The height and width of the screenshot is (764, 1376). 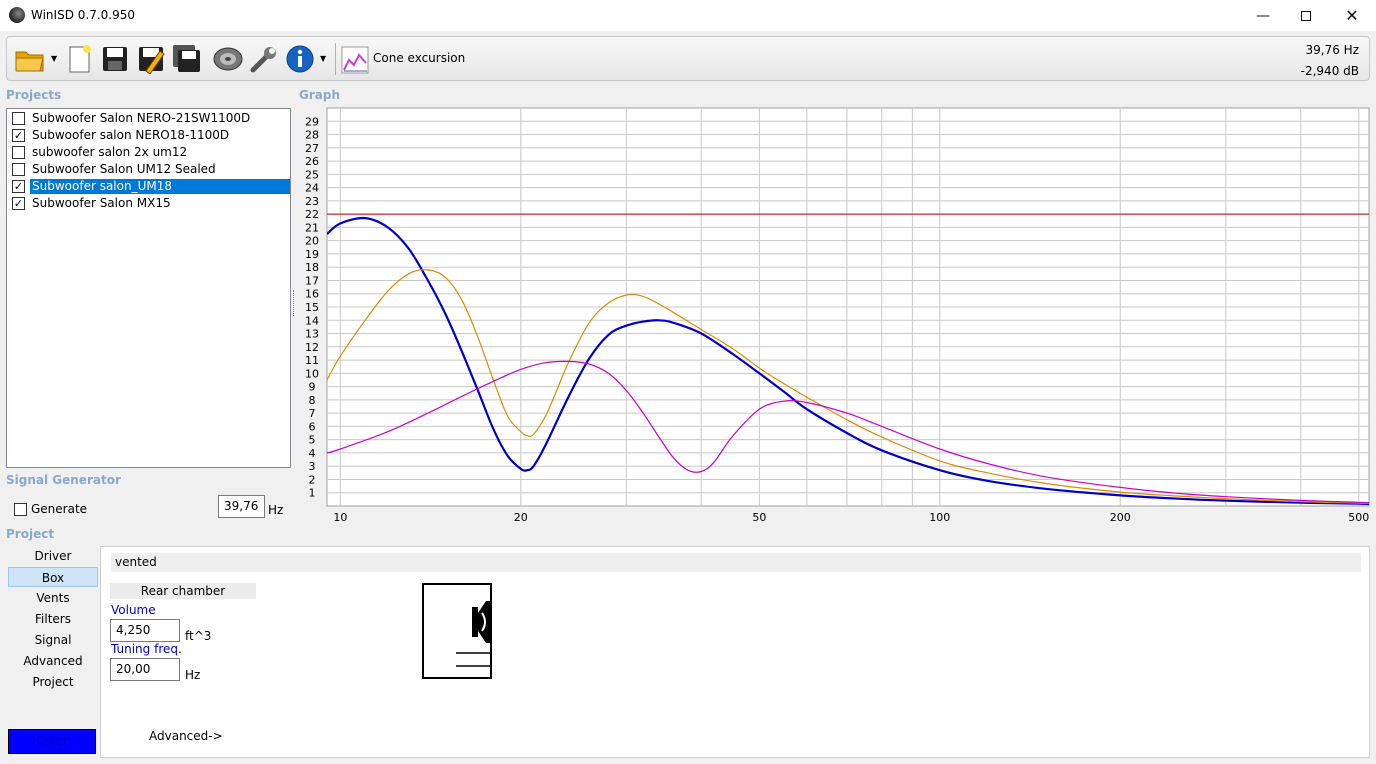 I want to click on settings-button, so click(x=264, y=59).